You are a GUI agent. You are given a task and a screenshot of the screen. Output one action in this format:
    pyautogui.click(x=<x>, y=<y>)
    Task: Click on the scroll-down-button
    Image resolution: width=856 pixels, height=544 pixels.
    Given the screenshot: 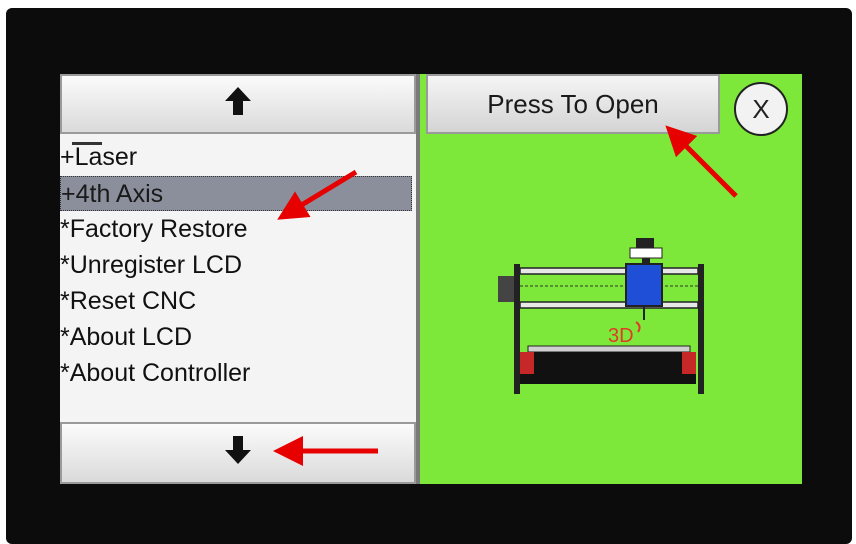 What is the action you would take?
    pyautogui.click(x=238, y=453)
    